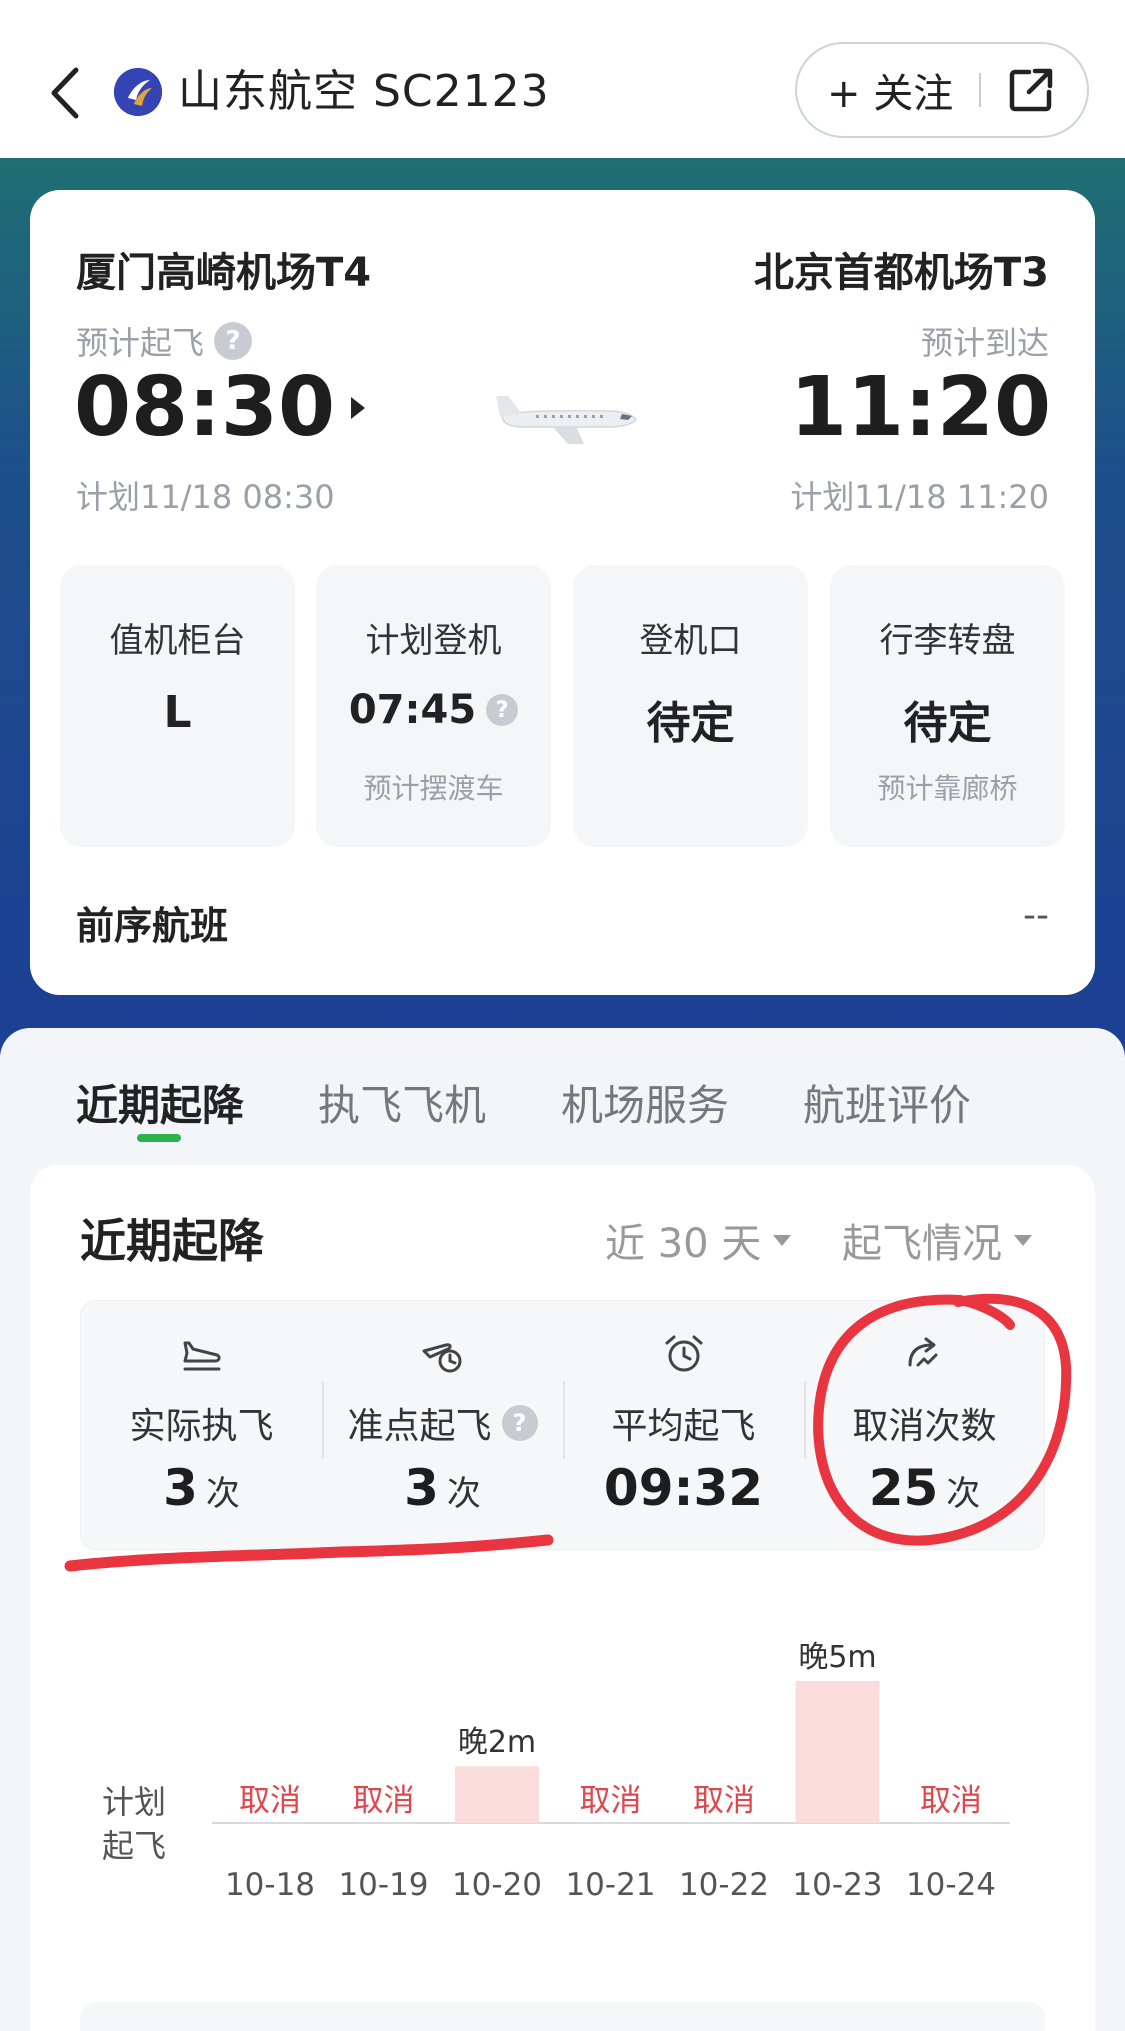 This screenshot has width=1125, height=2031. I want to click on follow-button: + 关注, so click(890, 90).